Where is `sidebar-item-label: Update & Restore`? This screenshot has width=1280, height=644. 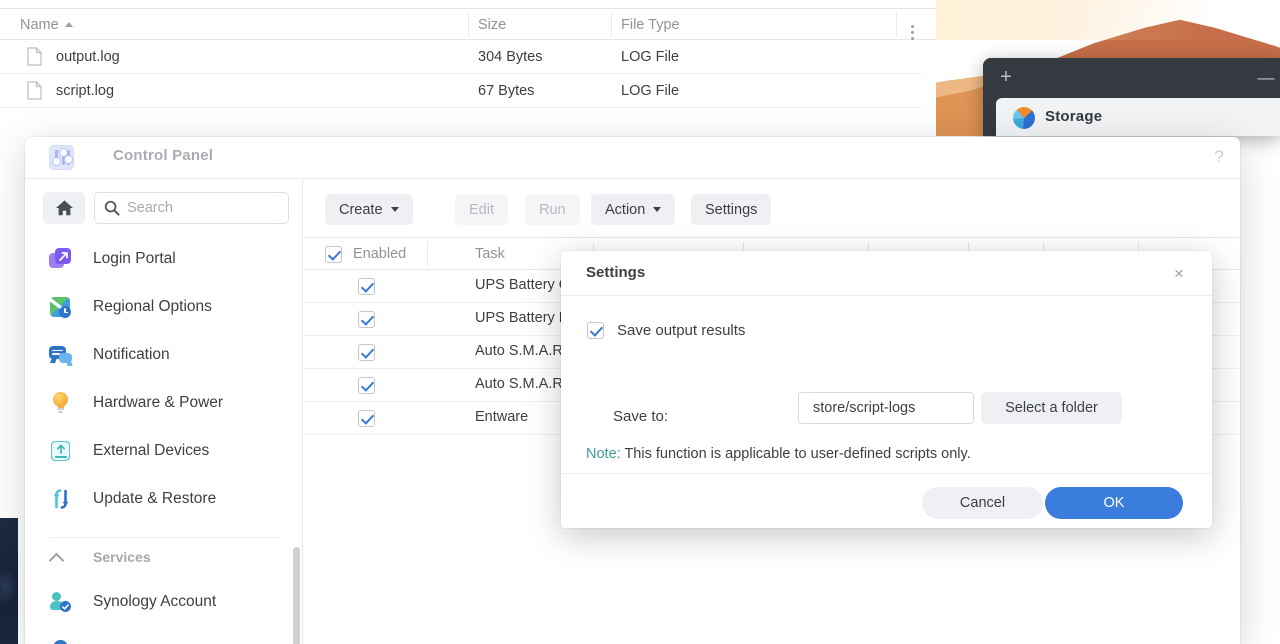
sidebar-item-label: Update & Restore is located at coordinates (155, 498).